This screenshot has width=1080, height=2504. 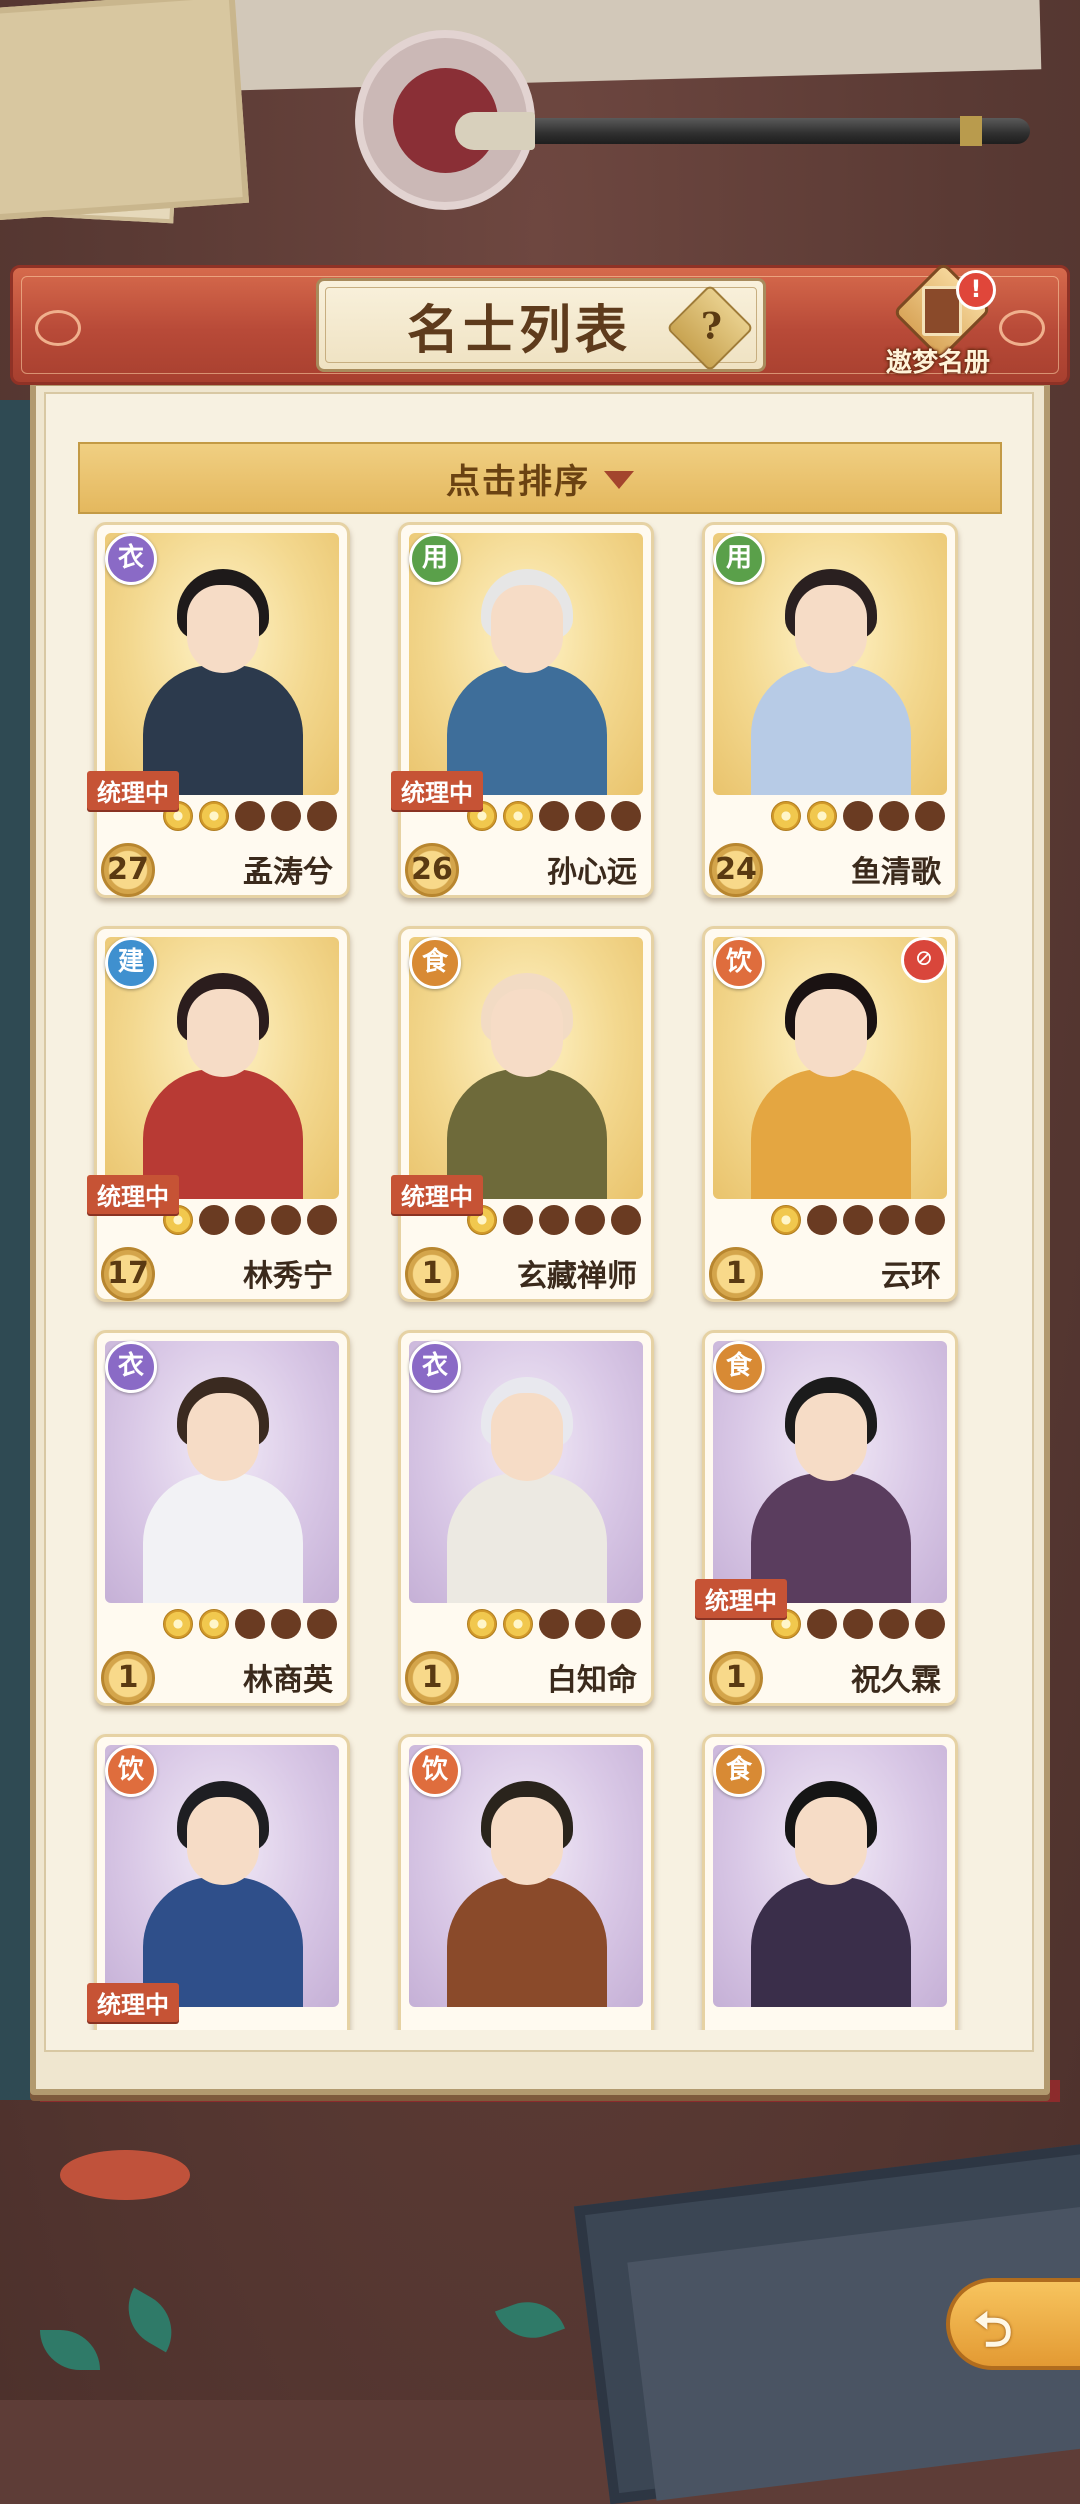 I want to click on sort-button: 点击排序, so click(x=540, y=478).